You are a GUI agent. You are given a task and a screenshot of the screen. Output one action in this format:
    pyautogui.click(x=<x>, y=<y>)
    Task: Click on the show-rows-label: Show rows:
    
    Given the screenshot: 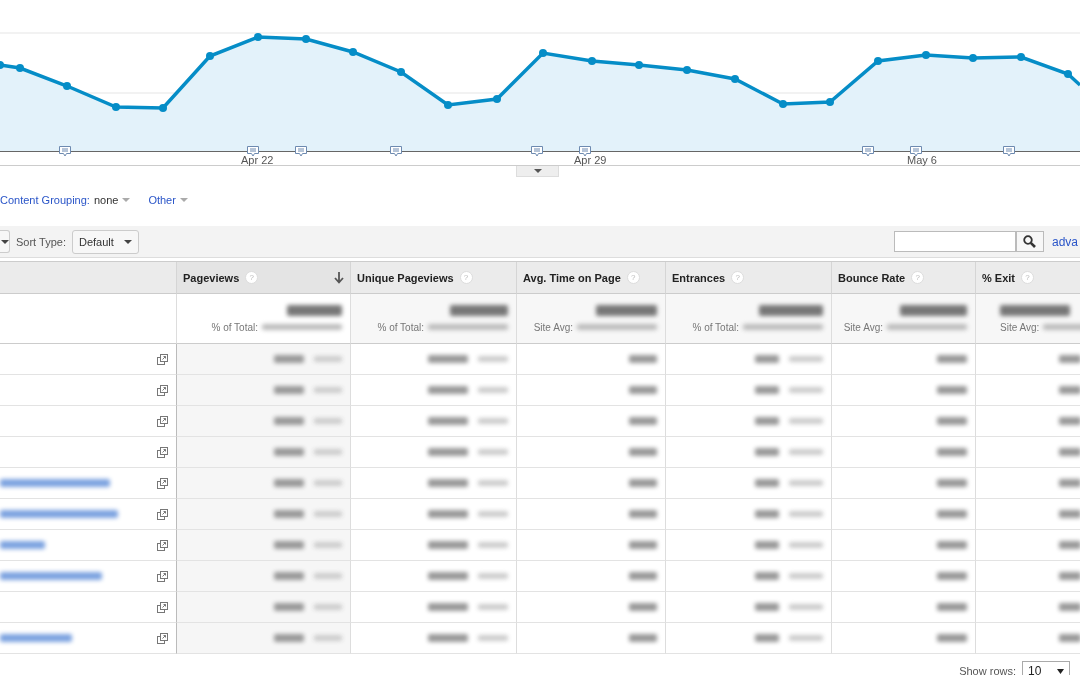 What is the action you would take?
    pyautogui.click(x=987, y=670)
    